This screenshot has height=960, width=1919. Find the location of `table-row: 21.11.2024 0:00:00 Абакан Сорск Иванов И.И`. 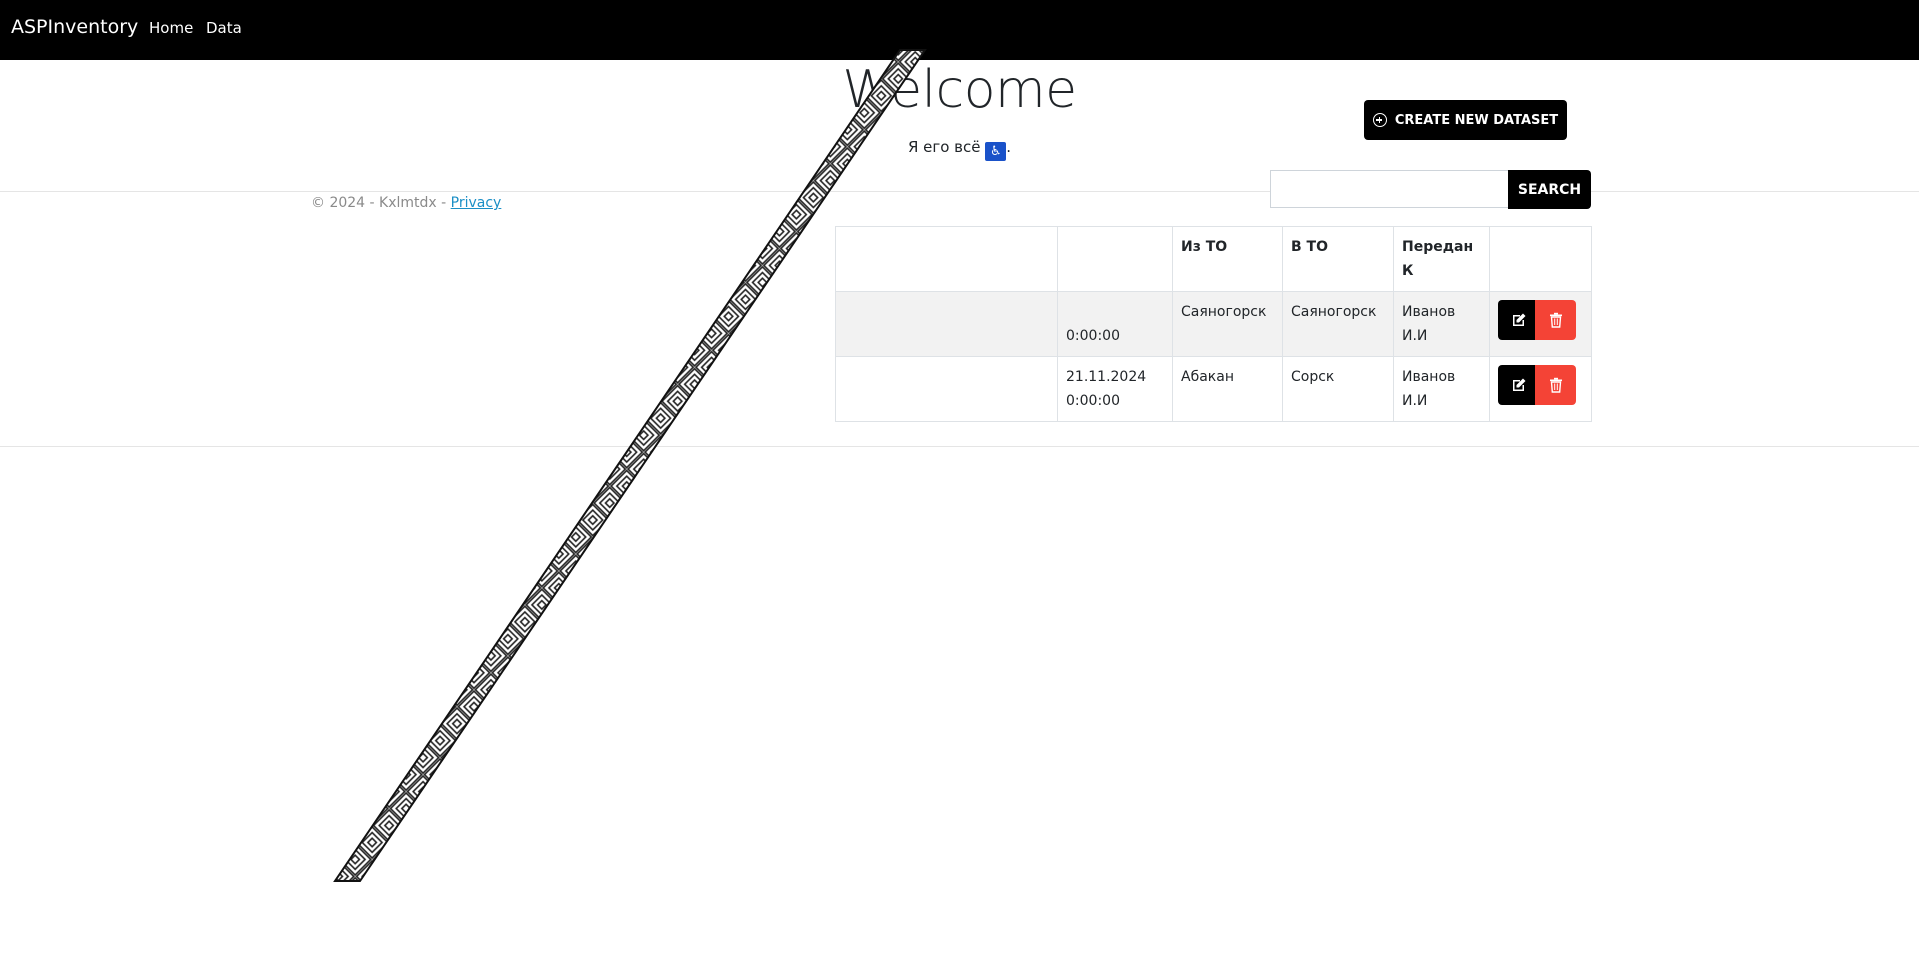

table-row: 21.11.2024 0:00:00 Абакан Сорск Иванов И.И is located at coordinates (1213, 389).